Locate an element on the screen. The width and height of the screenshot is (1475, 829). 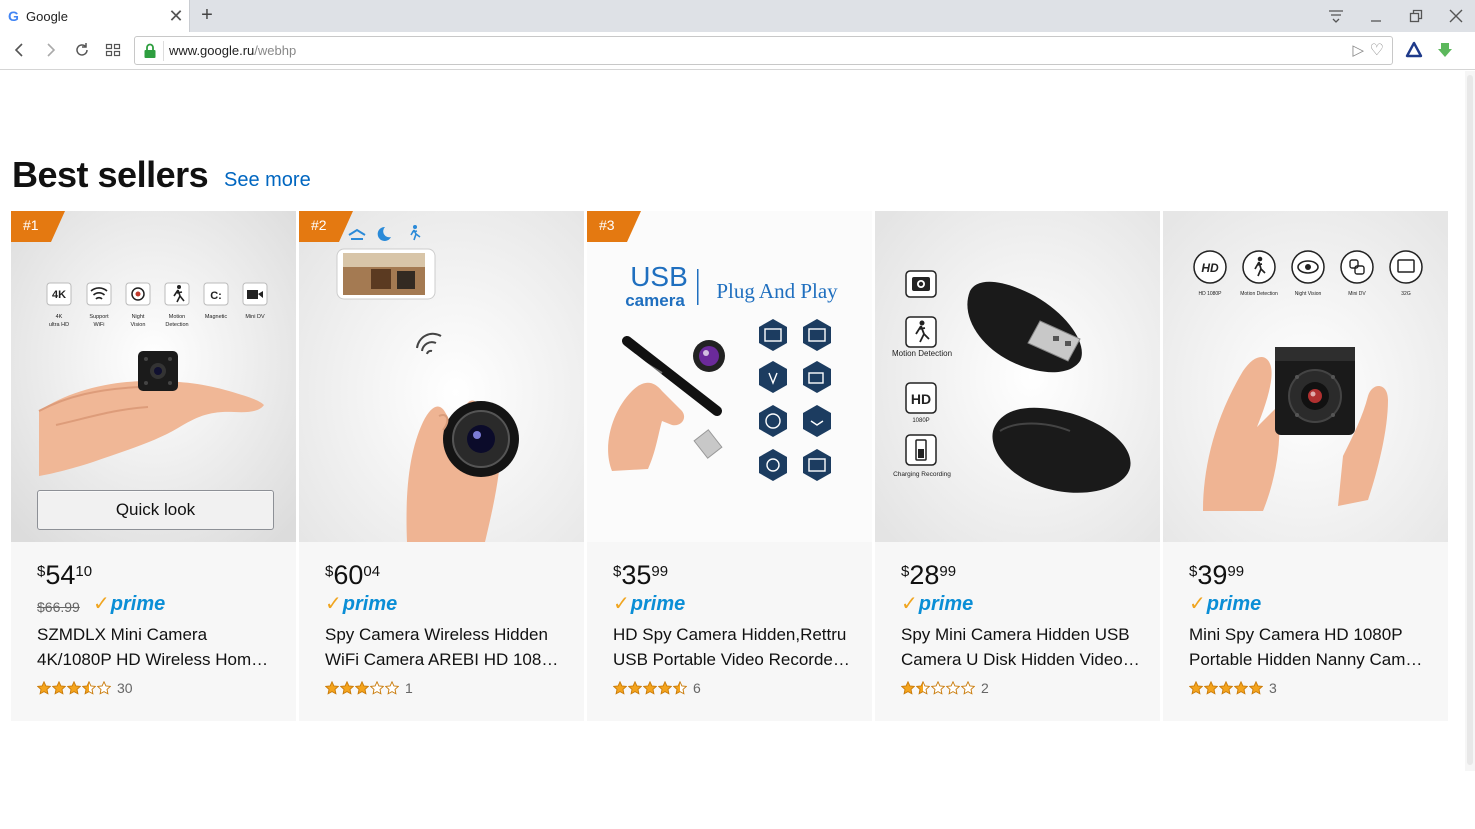
svg-text: HD is located at coordinates (1210, 268).